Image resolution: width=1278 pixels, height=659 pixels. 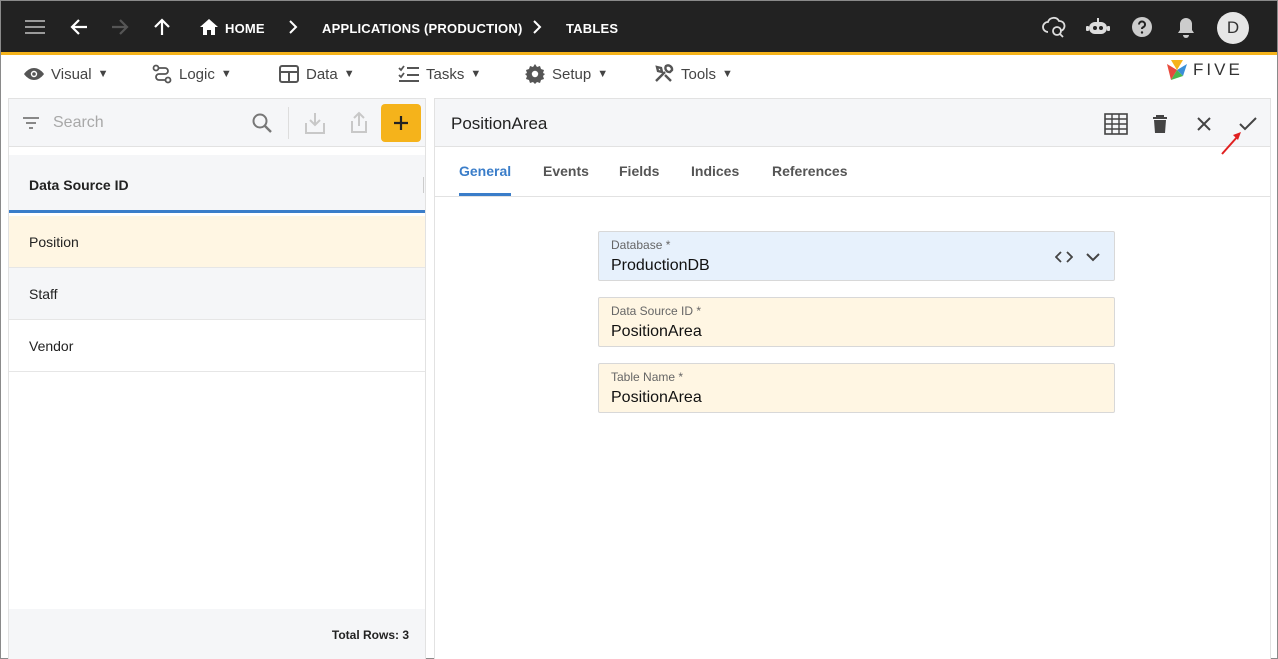 What do you see at coordinates (1177, 70) in the screenshot?
I see `five-logo-mark-icon` at bounding box center [1177, 70].